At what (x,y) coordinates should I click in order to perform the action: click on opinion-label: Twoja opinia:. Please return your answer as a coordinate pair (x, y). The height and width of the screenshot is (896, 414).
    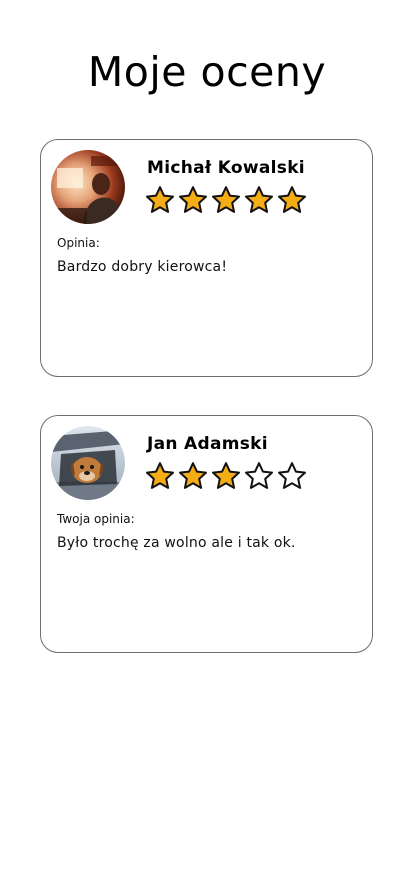
    Looking at the image, I should click on (96, 519).